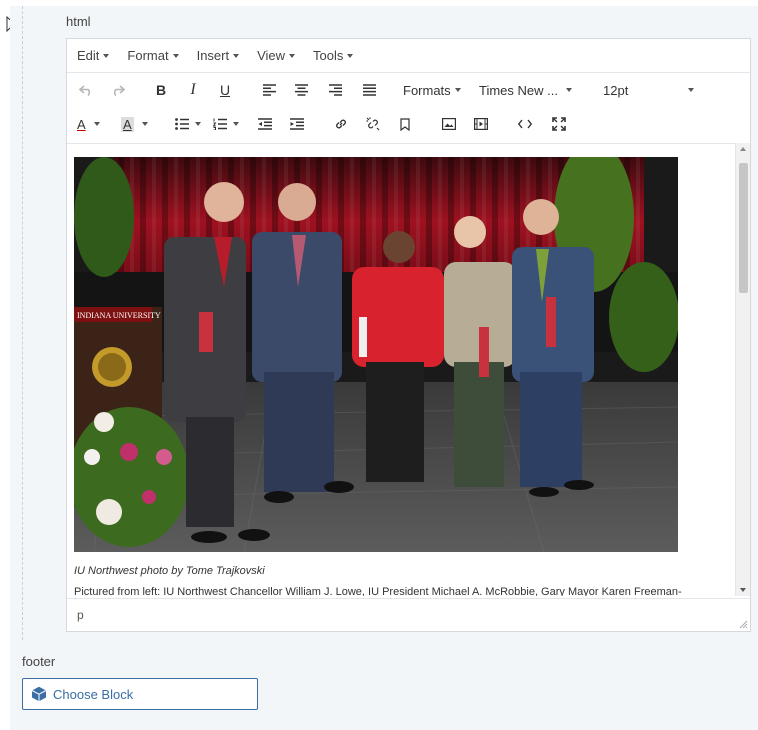 This screenshot has height=730, width=758. I want to click on align-left-icon, so click(269, 90).